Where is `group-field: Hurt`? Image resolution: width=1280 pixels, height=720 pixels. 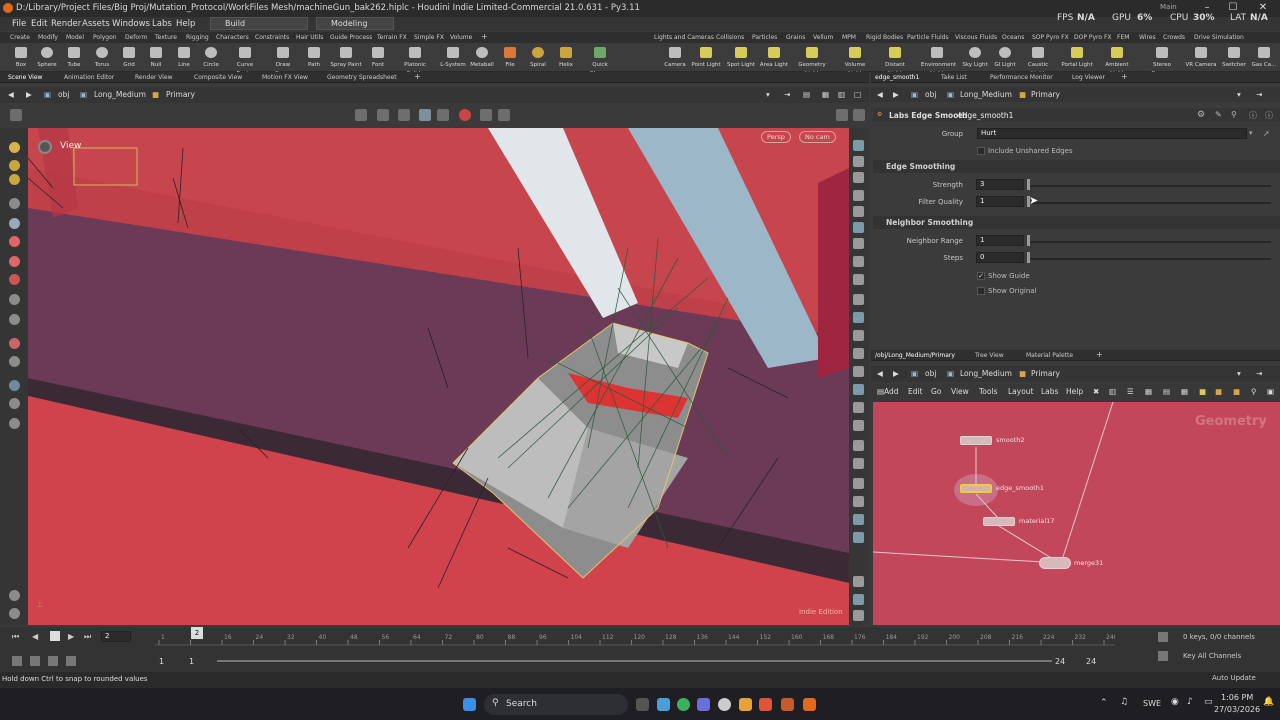 group-field: Hurt is located at coordinates (1112, 133).